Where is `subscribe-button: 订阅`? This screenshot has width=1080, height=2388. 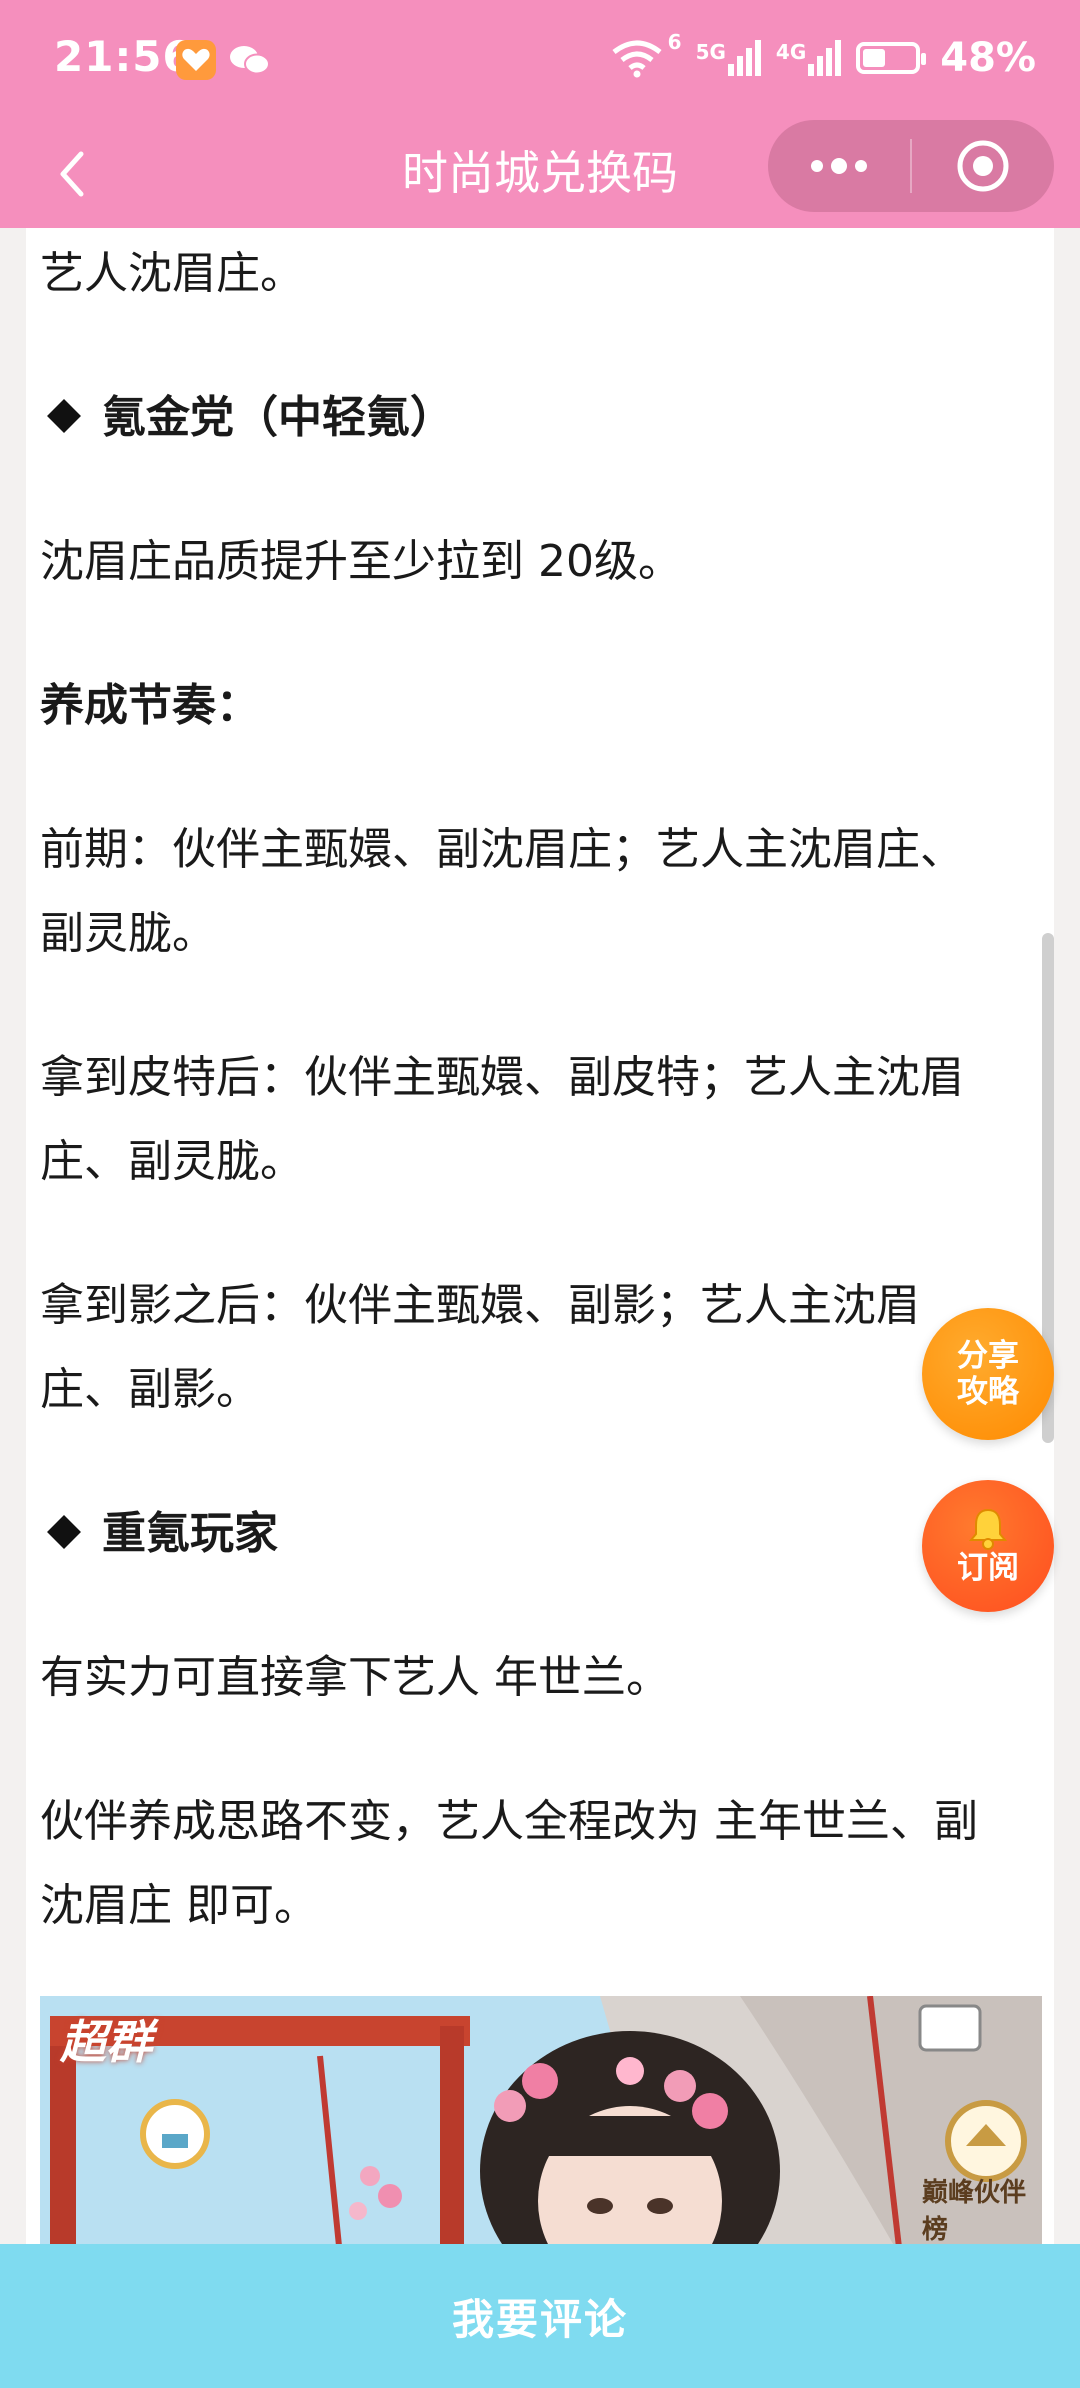
subscribe-button: 订阅 is located at coordinates (988, 1546).